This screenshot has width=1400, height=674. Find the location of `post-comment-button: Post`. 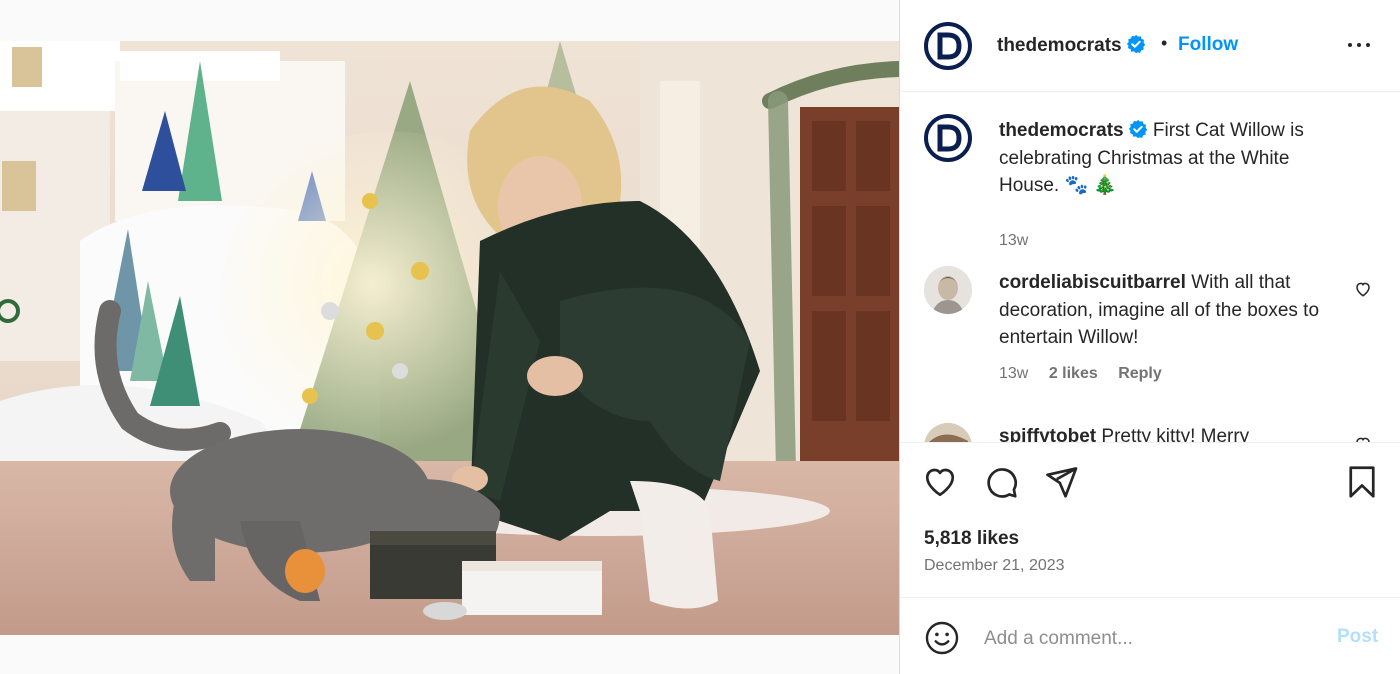

post-comment-button: Post is located at coordinates (1357, 637).